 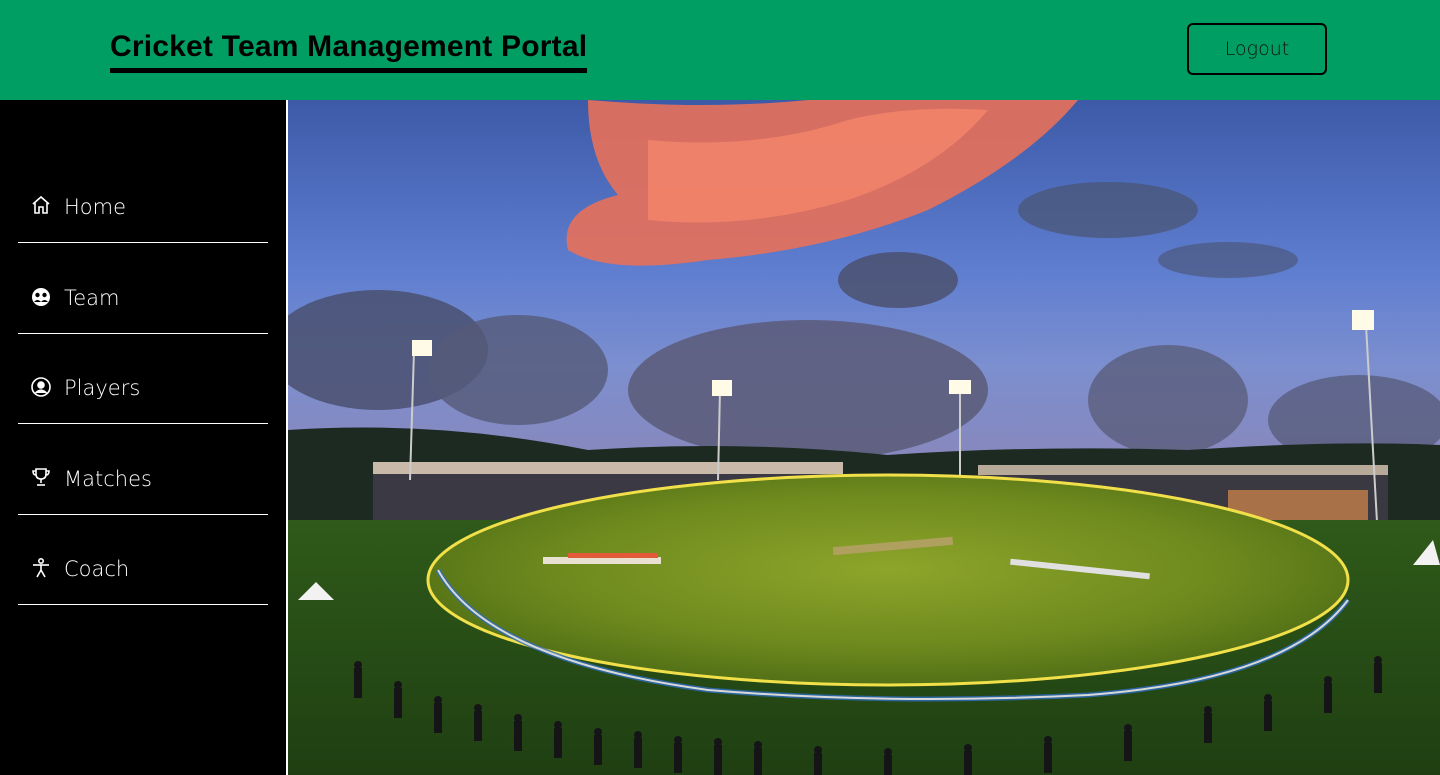 What do you see at coordinates (41, 297) in the screenshot?
I see `team-icon` at bounding box center [41, 297].